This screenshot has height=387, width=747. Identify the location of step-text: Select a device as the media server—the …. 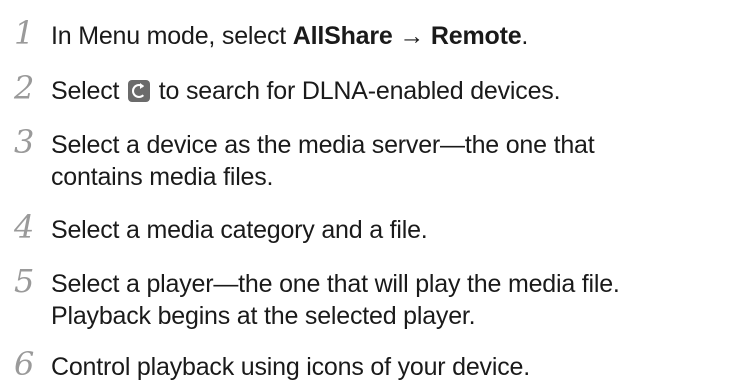
(323, 161).